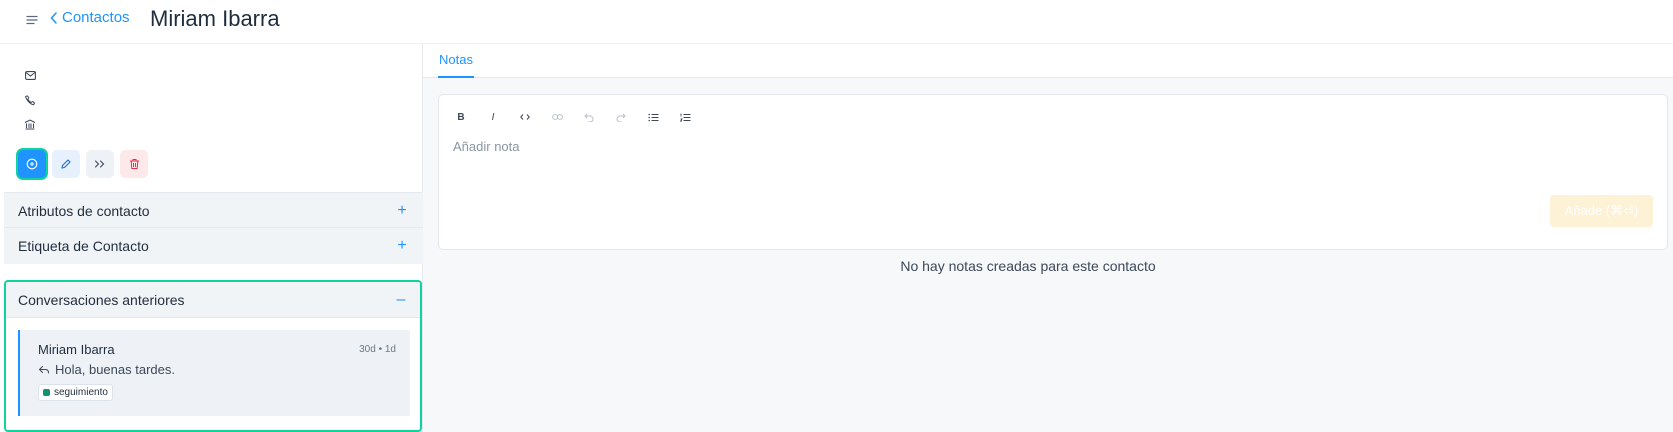 The width and height of the screenshot is (1673, 432). What do you see at coordinates (1028, 266) in the screenshot?
I see `empty-notes-message: No hay notas creadas para este contacto` at bounding box center [1028, 266].